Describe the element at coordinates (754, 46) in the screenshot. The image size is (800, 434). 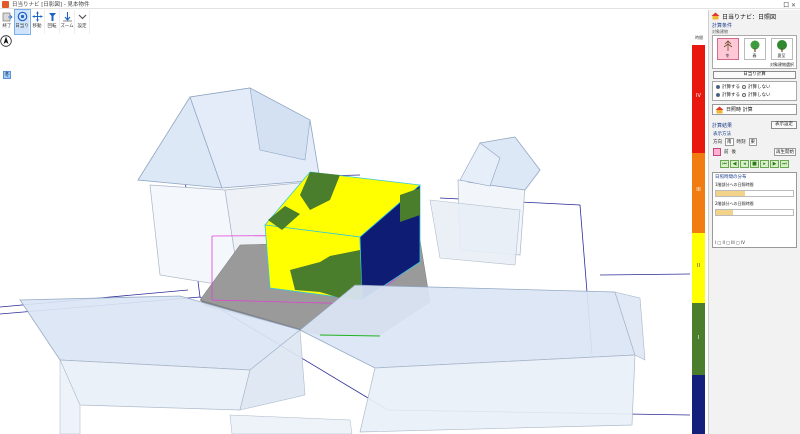
I see `spring-tree-icon` at that location.